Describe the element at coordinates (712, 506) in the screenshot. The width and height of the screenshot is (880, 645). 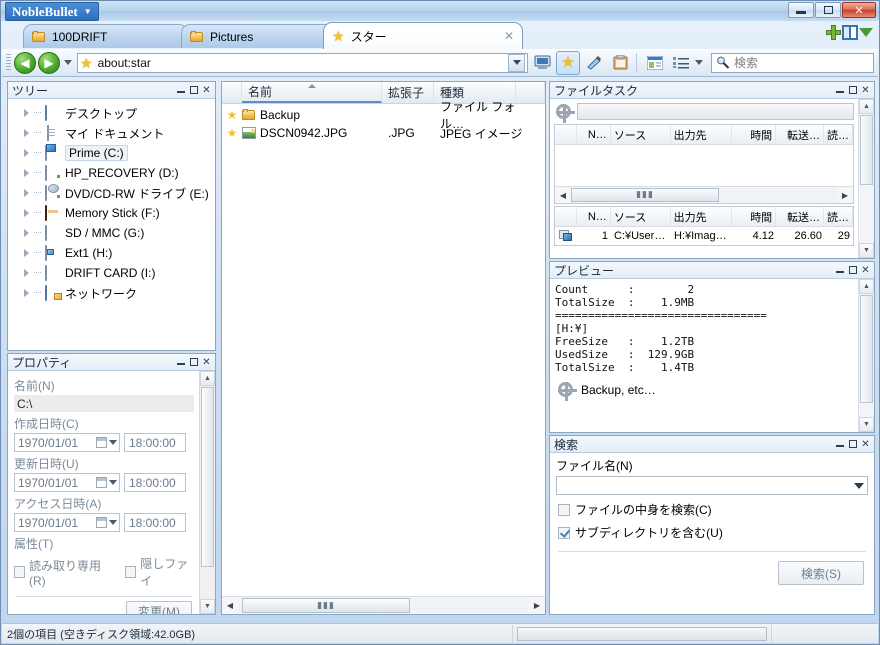
I see `content-search-row: ファイルの中身を検索(C)` at that location.